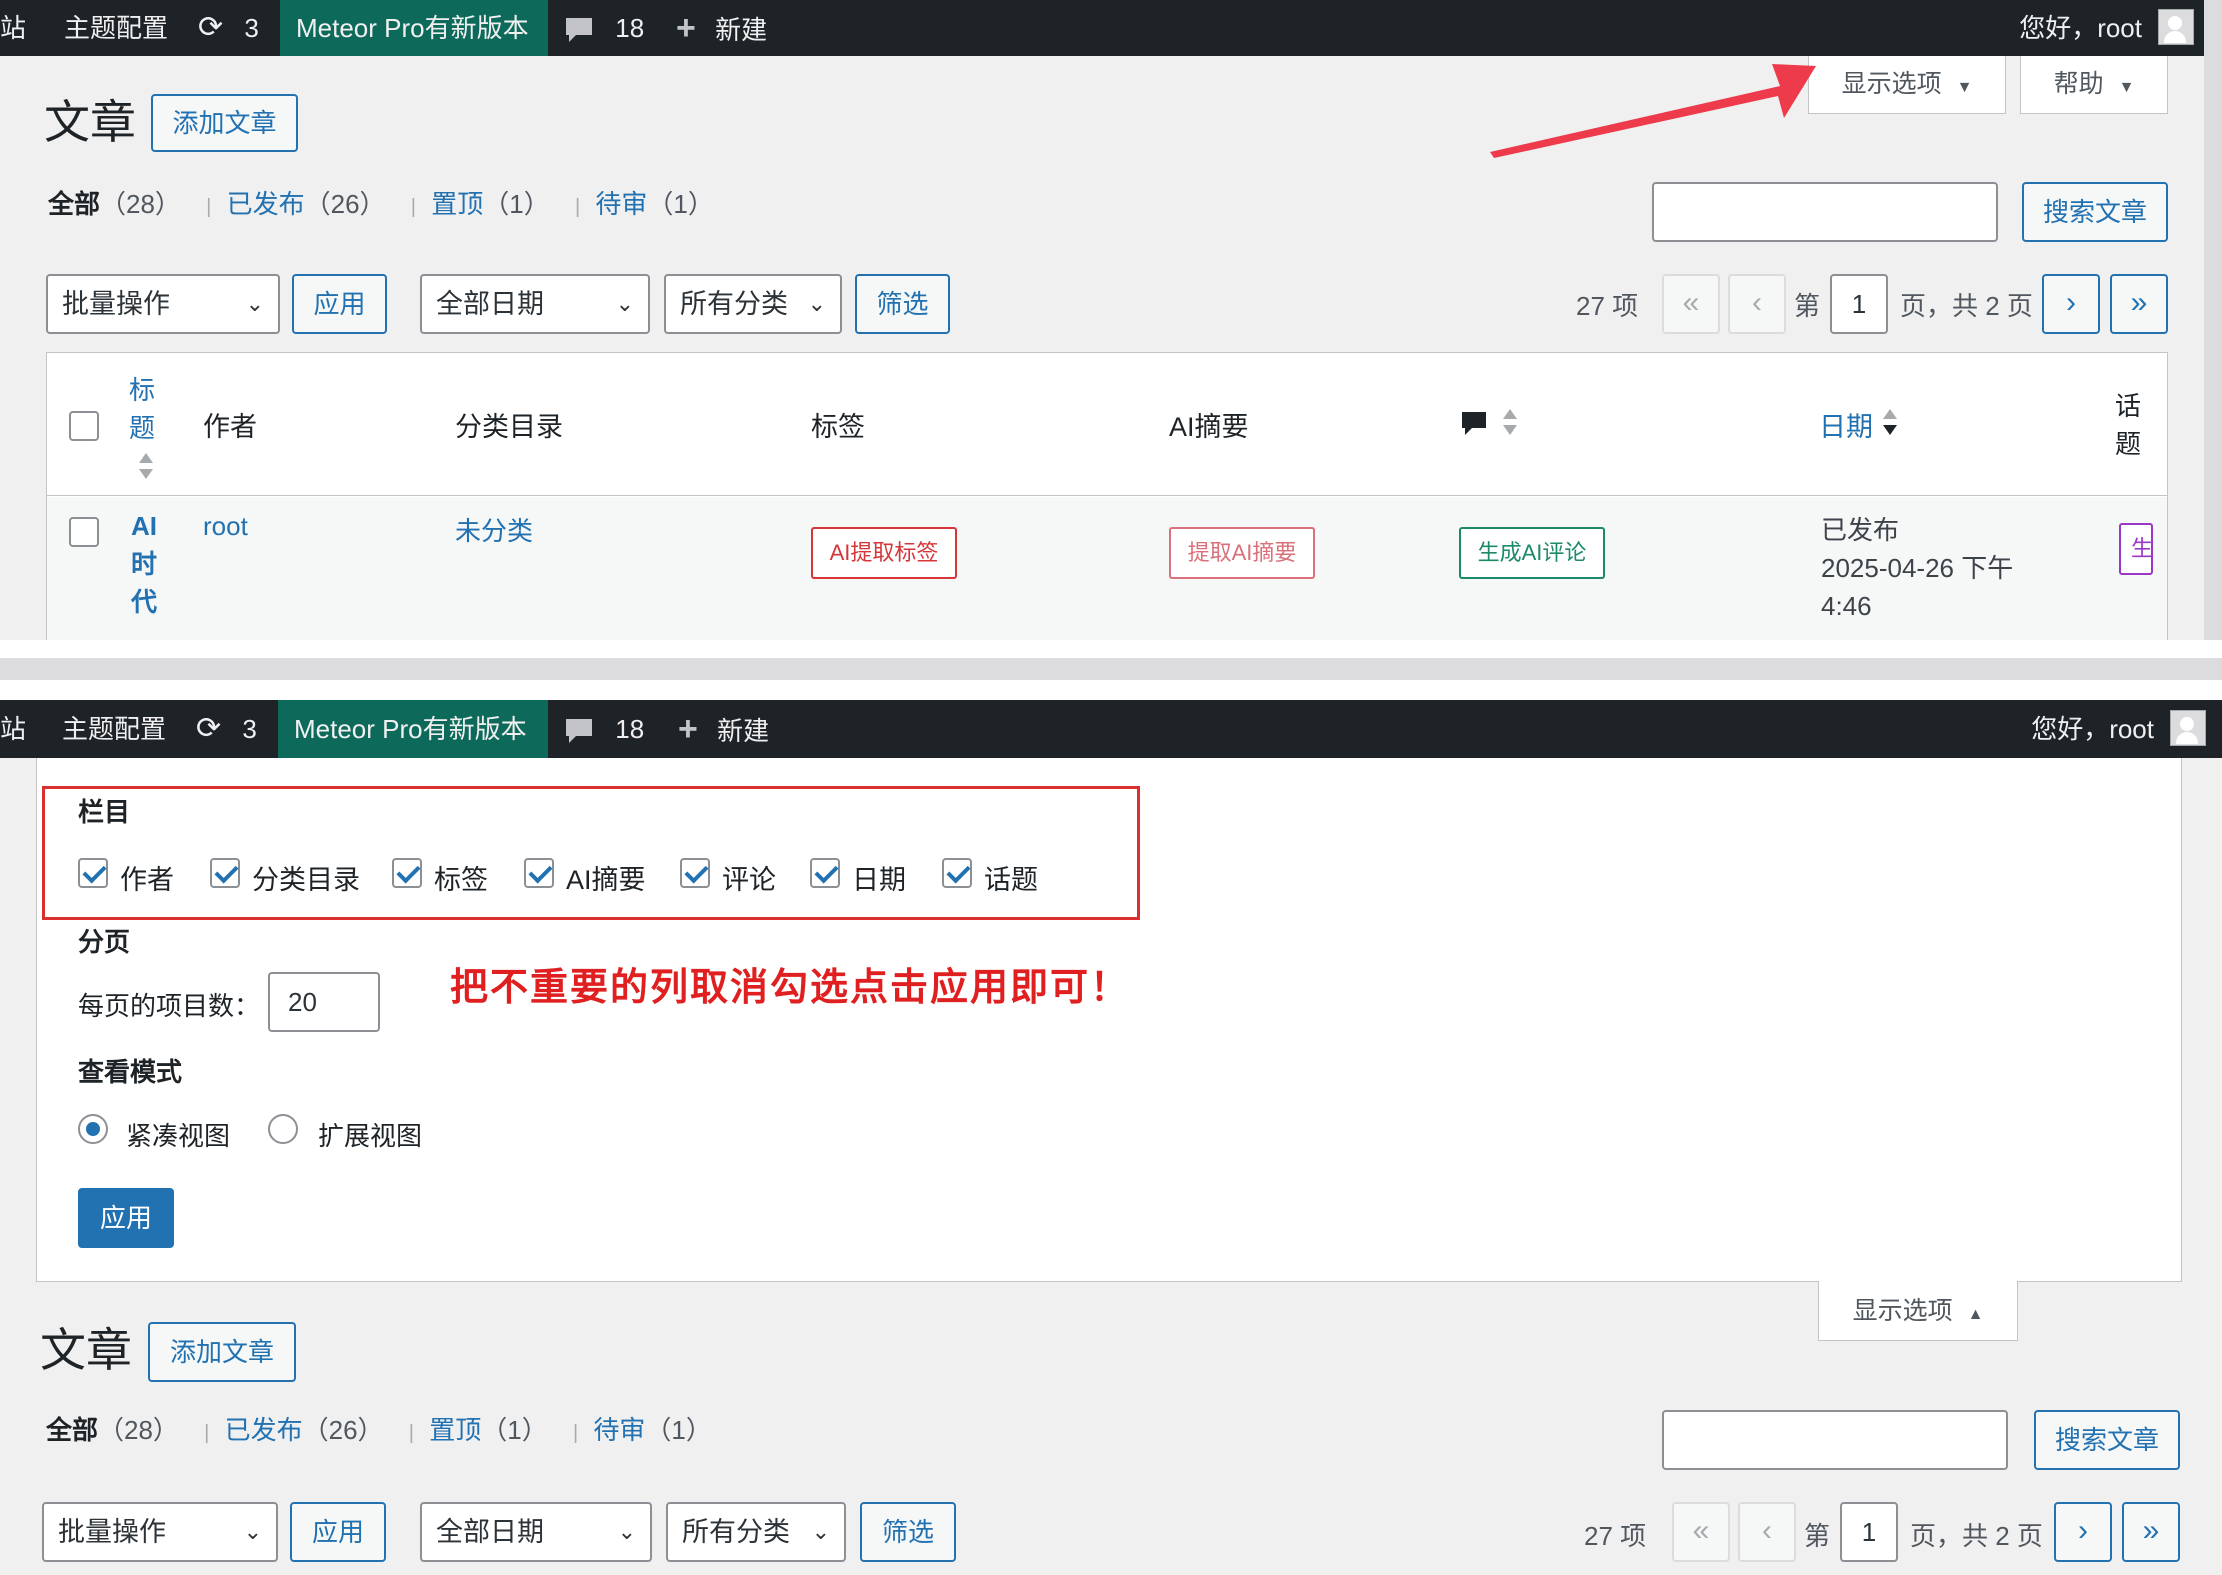 The image size is (2222, 1575). I want to click on column-toggle-ai-summary-checkbox, so click(539, 873).